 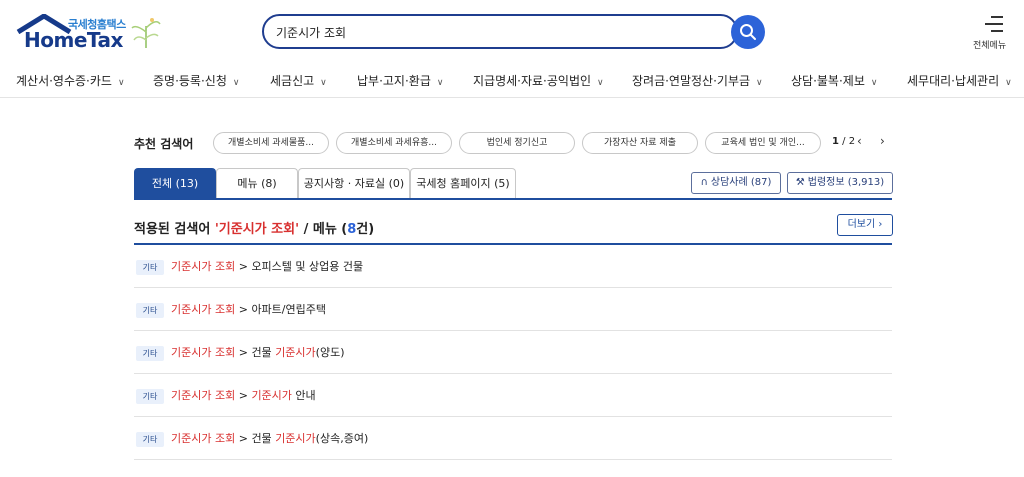 I want to click on row-post: (양도), so click(x=330, y=352).